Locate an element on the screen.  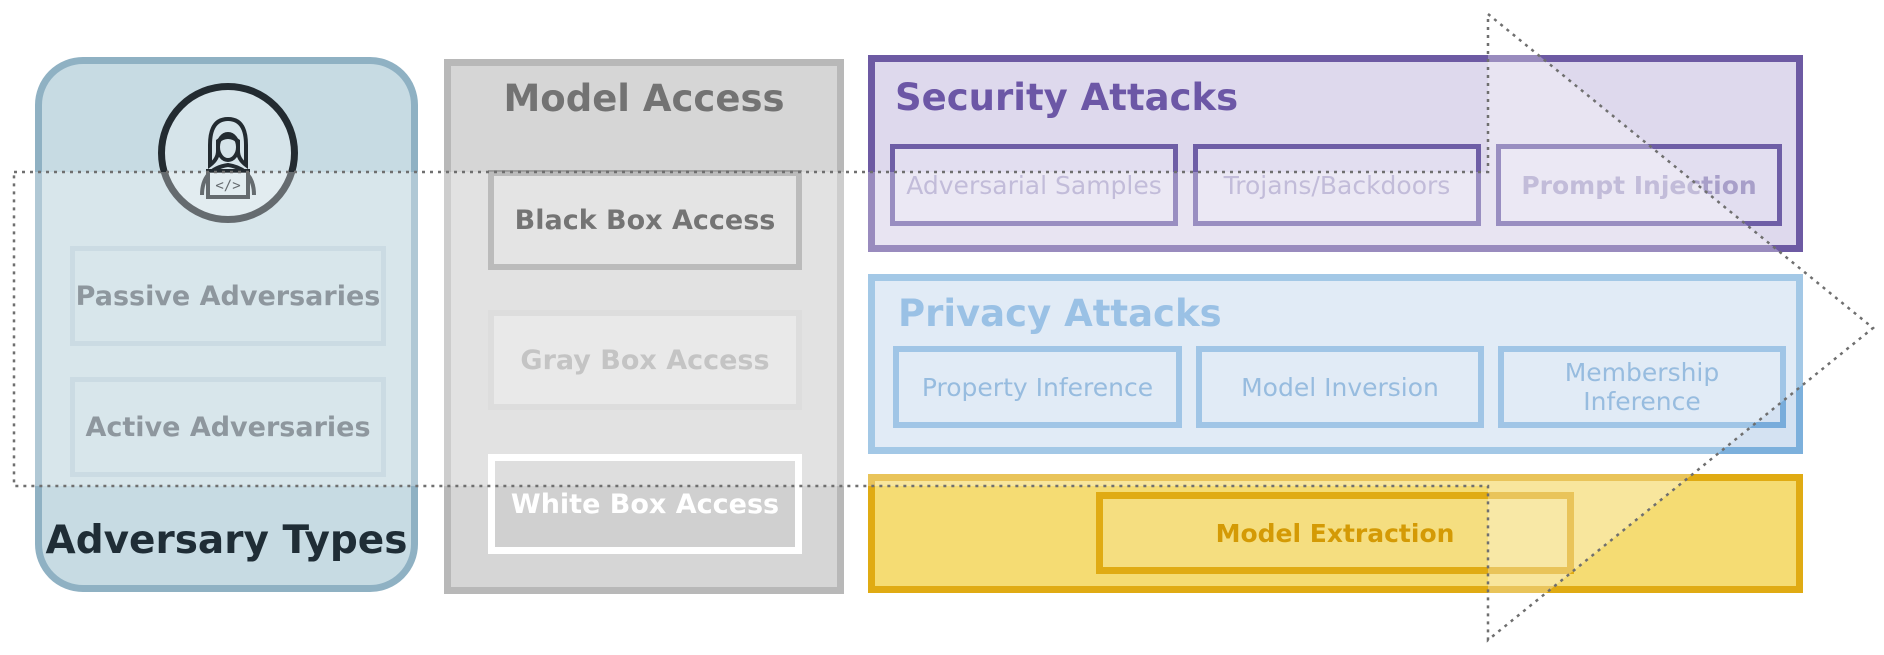
property-inference-box: Property Inference is located at coordinates (1037, 387).